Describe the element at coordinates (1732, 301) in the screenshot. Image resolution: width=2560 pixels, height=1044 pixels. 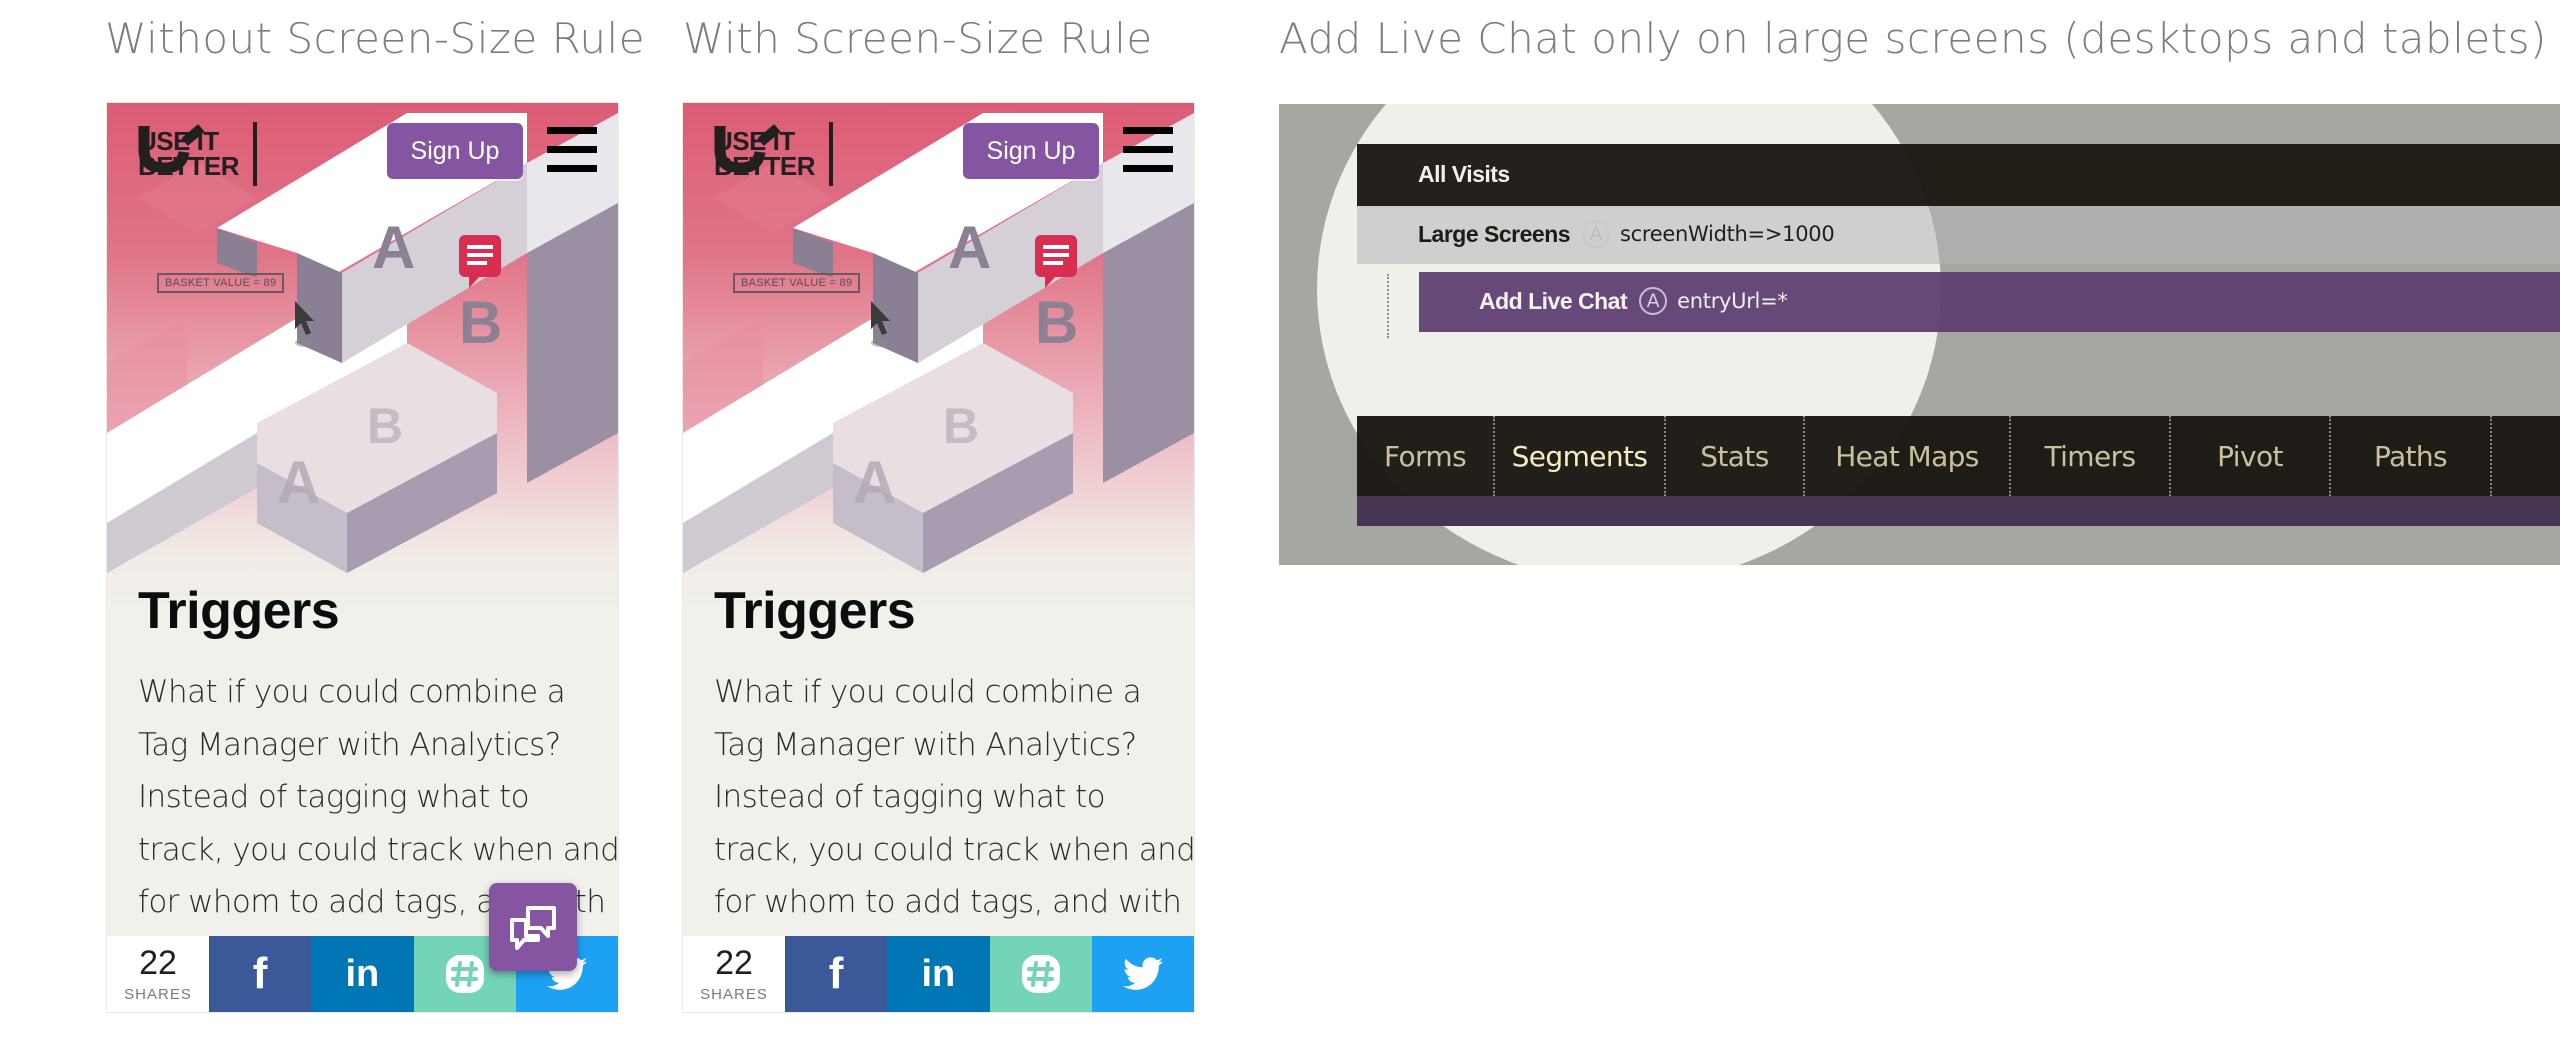
I see `segment-condition: entryUrl=*` at that location.